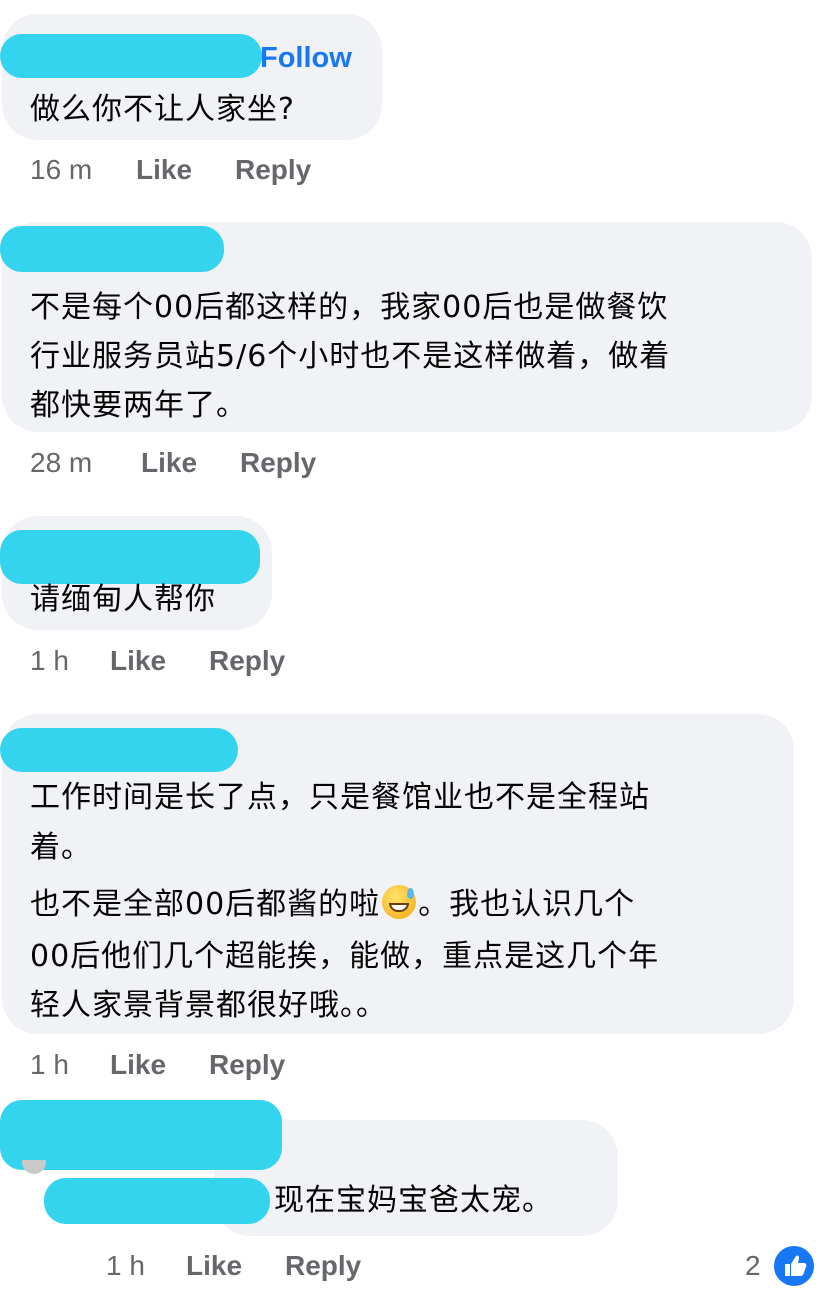  I want to click on comment-text: 都快要两年了。, so click(138, 405).